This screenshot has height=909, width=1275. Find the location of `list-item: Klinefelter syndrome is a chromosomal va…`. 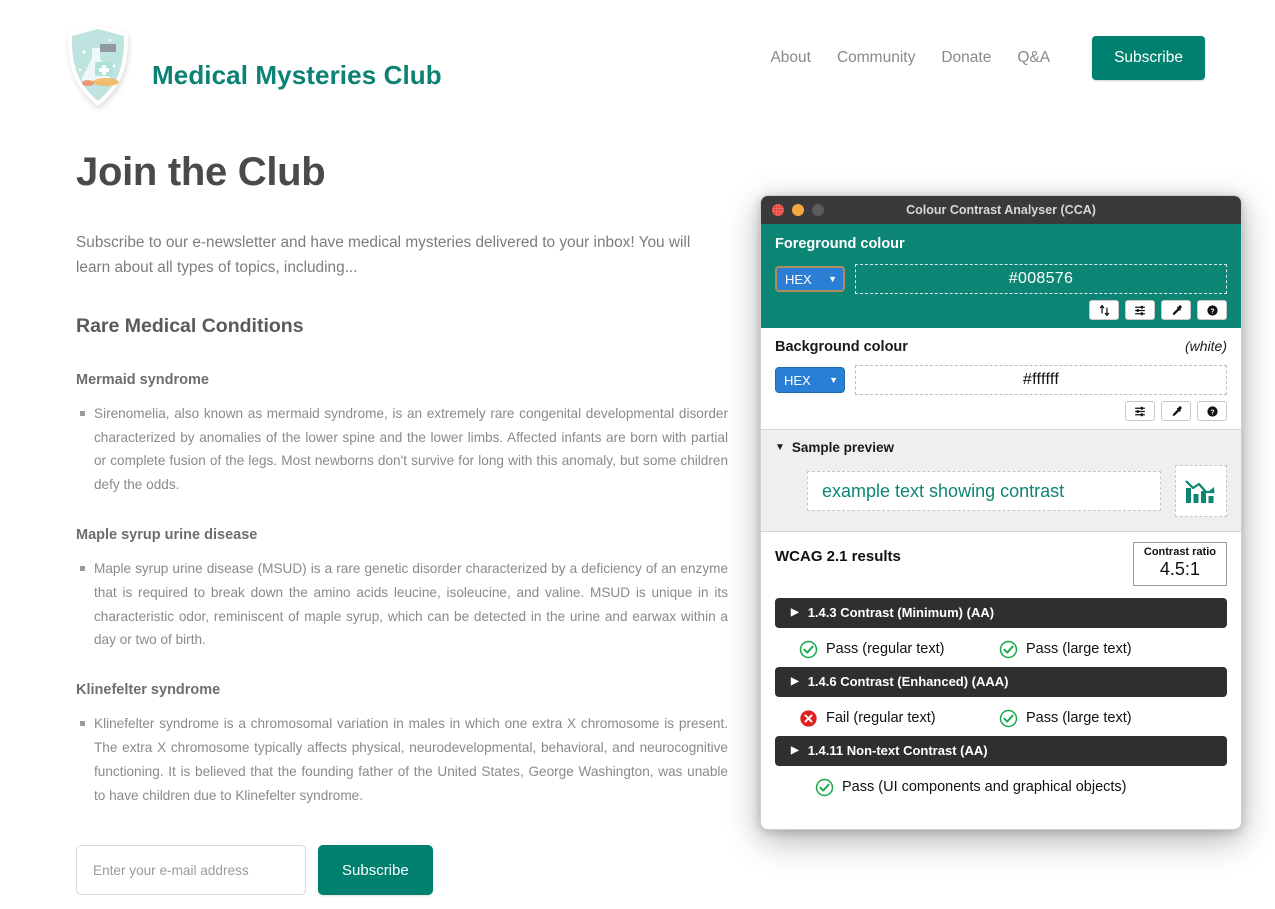

list-item: Klinefelter syndrome is a chromosomal va… is located at coordinates (404, 759).